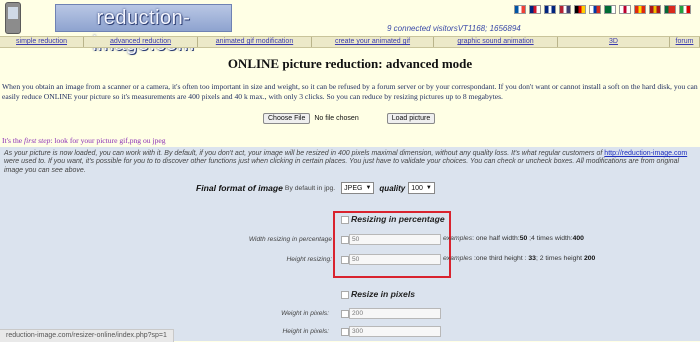 The height and width of the screenshot is (342, 700). I want to click on resize-percentage-title: Resizing in percentage, so click(398, 219).